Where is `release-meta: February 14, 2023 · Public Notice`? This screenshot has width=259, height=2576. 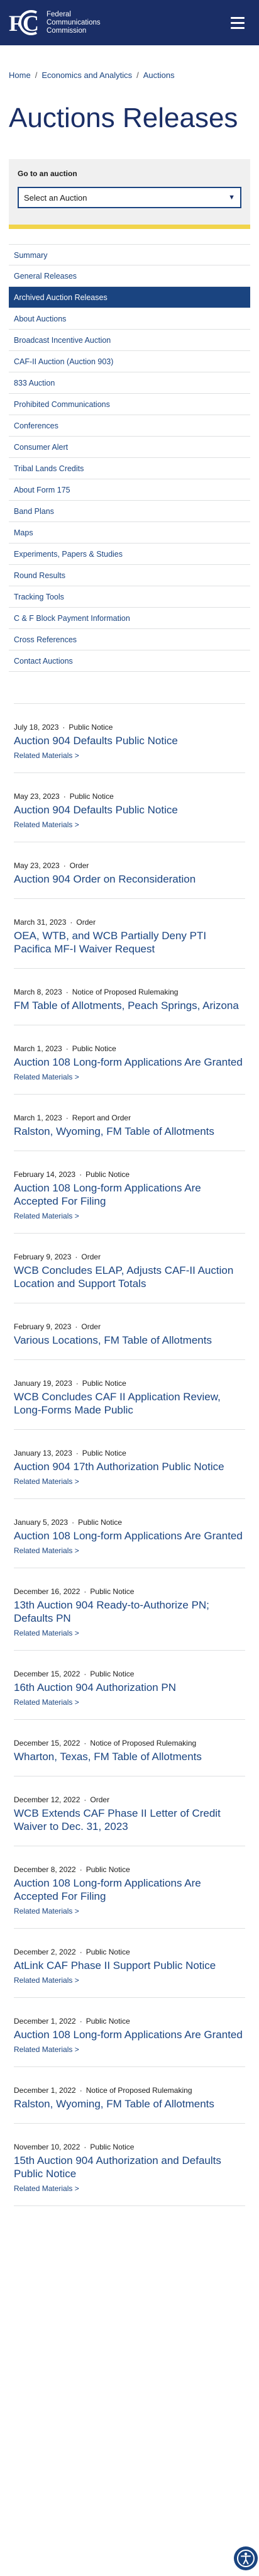 release-meta: February 14, 2023 · Public Notice is located at coordinates (129, 1174).